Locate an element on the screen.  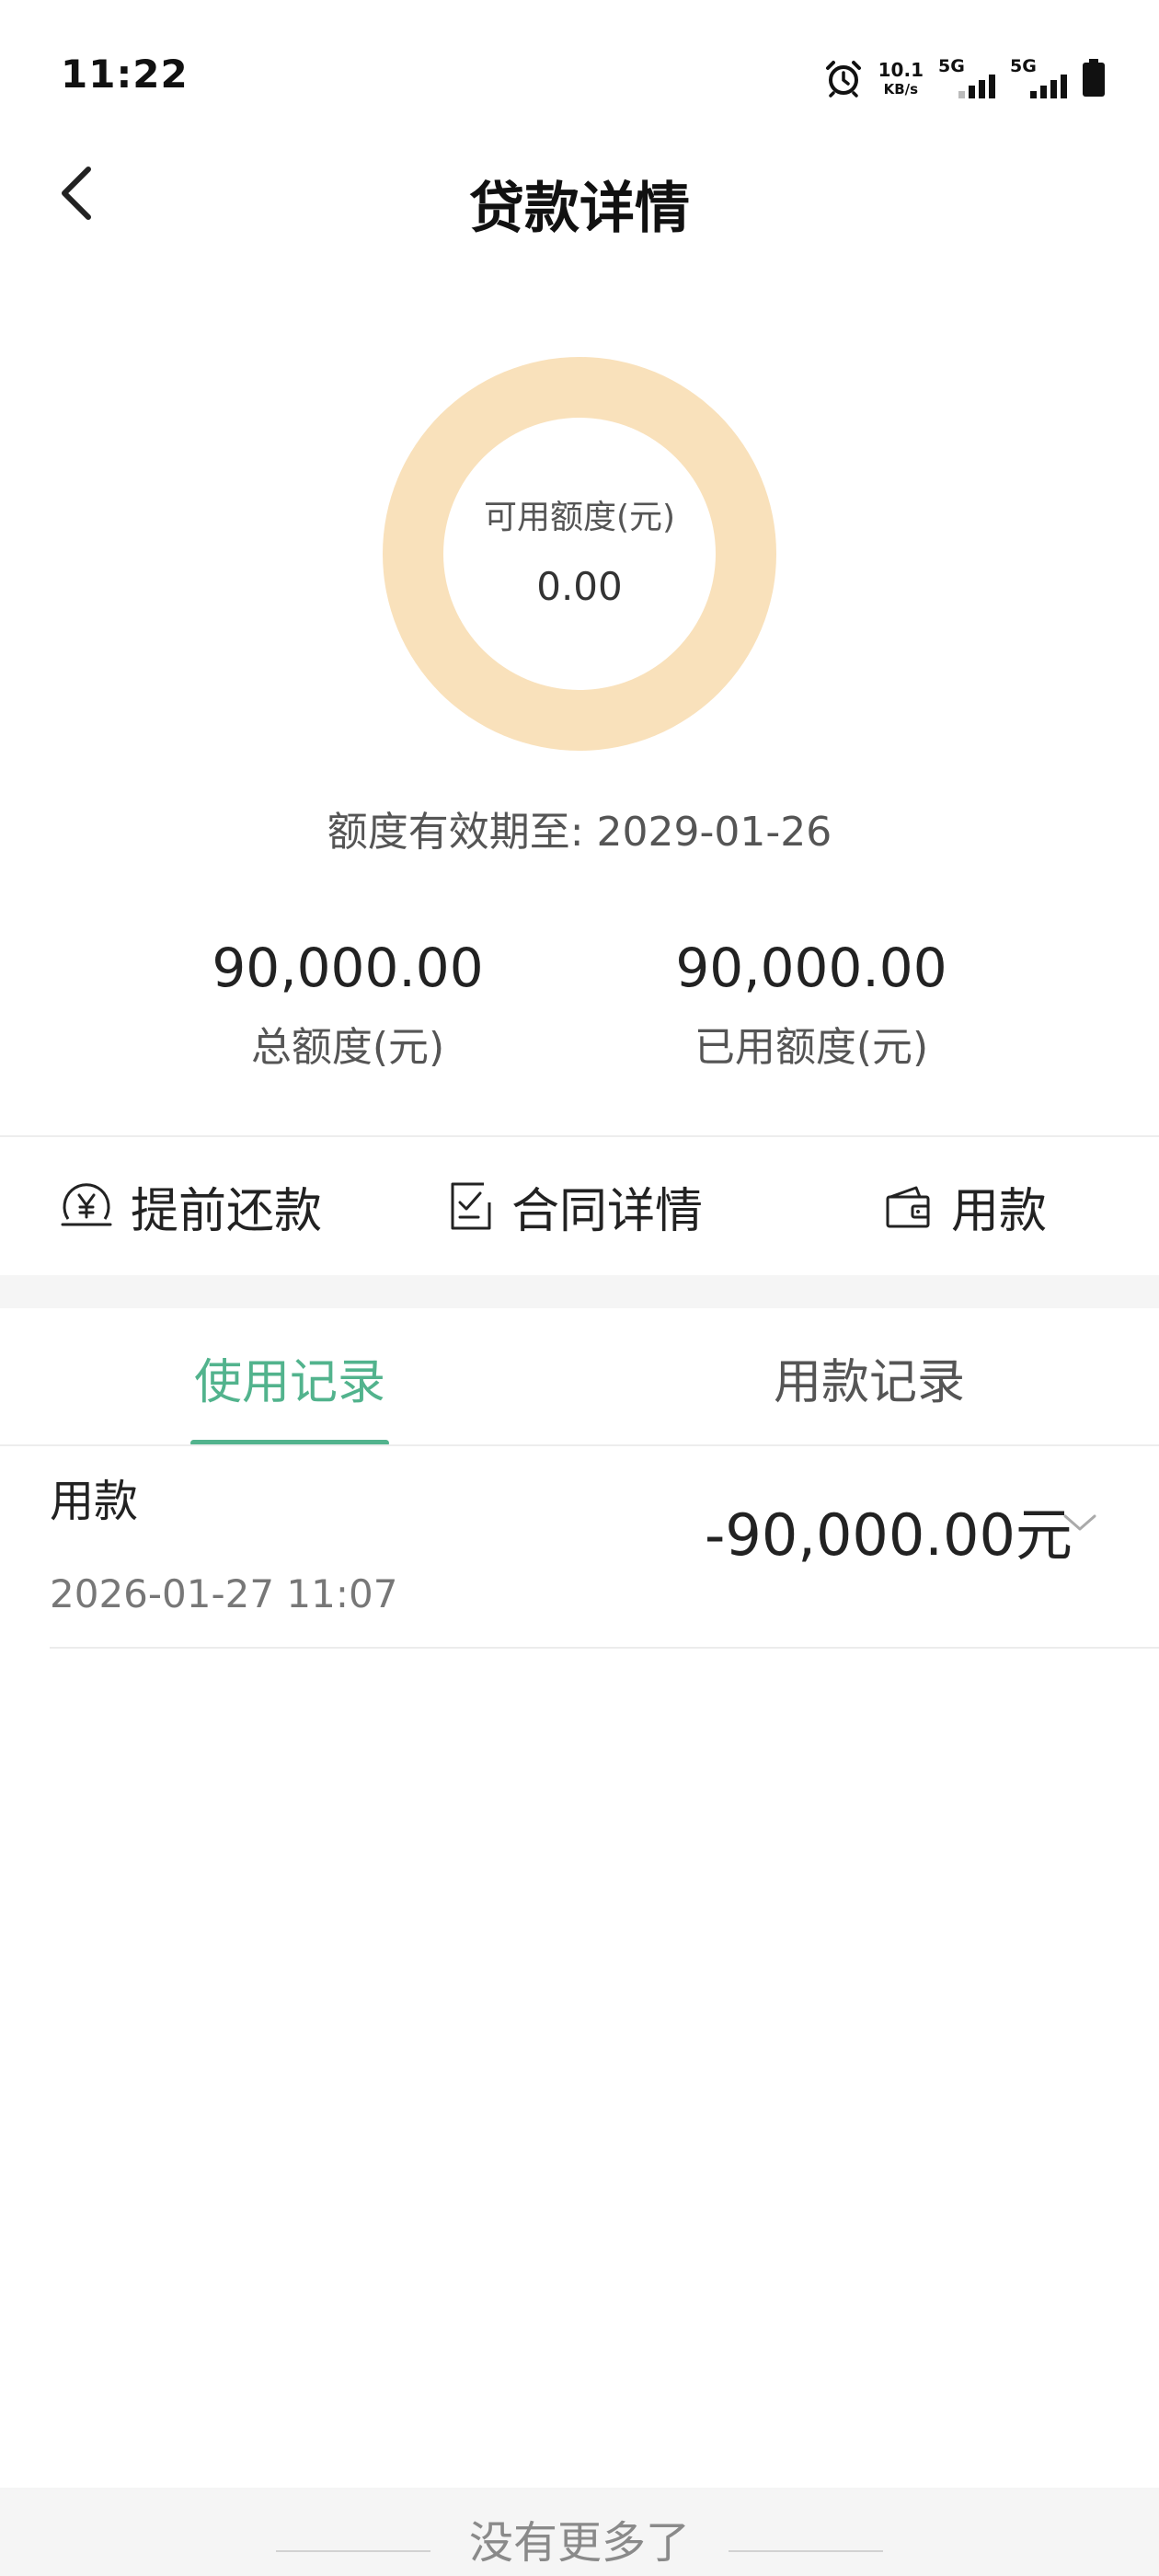
status-bar: 11:22 10.1 KB/s 5G 5G is located at coordinates (579, 78).